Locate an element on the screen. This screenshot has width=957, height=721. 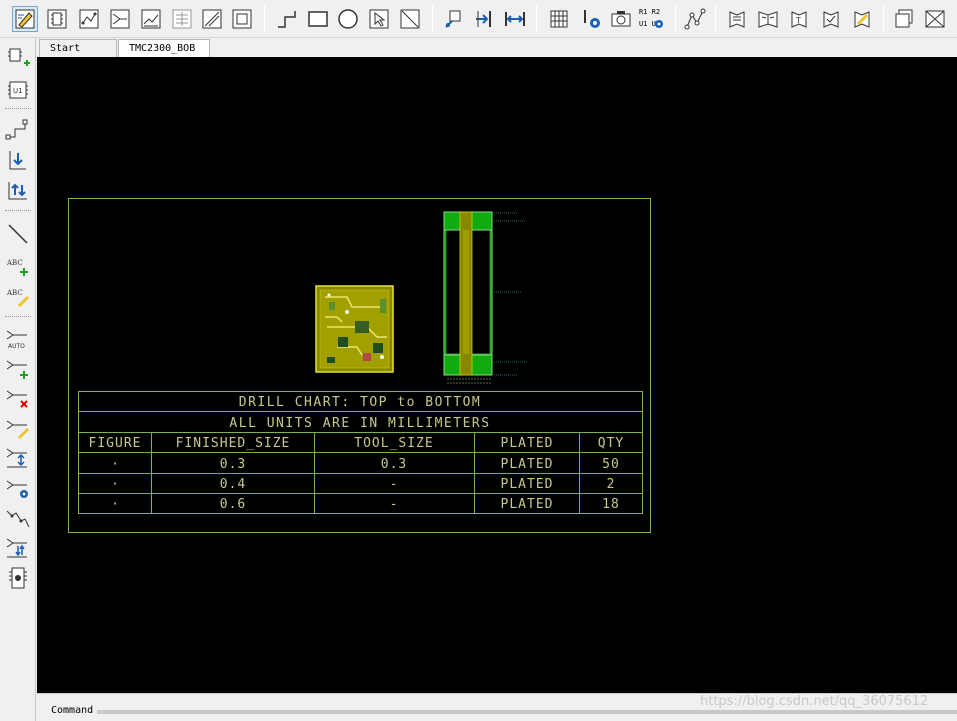
row2-qty: 2 is located at coordinates (611, 484).